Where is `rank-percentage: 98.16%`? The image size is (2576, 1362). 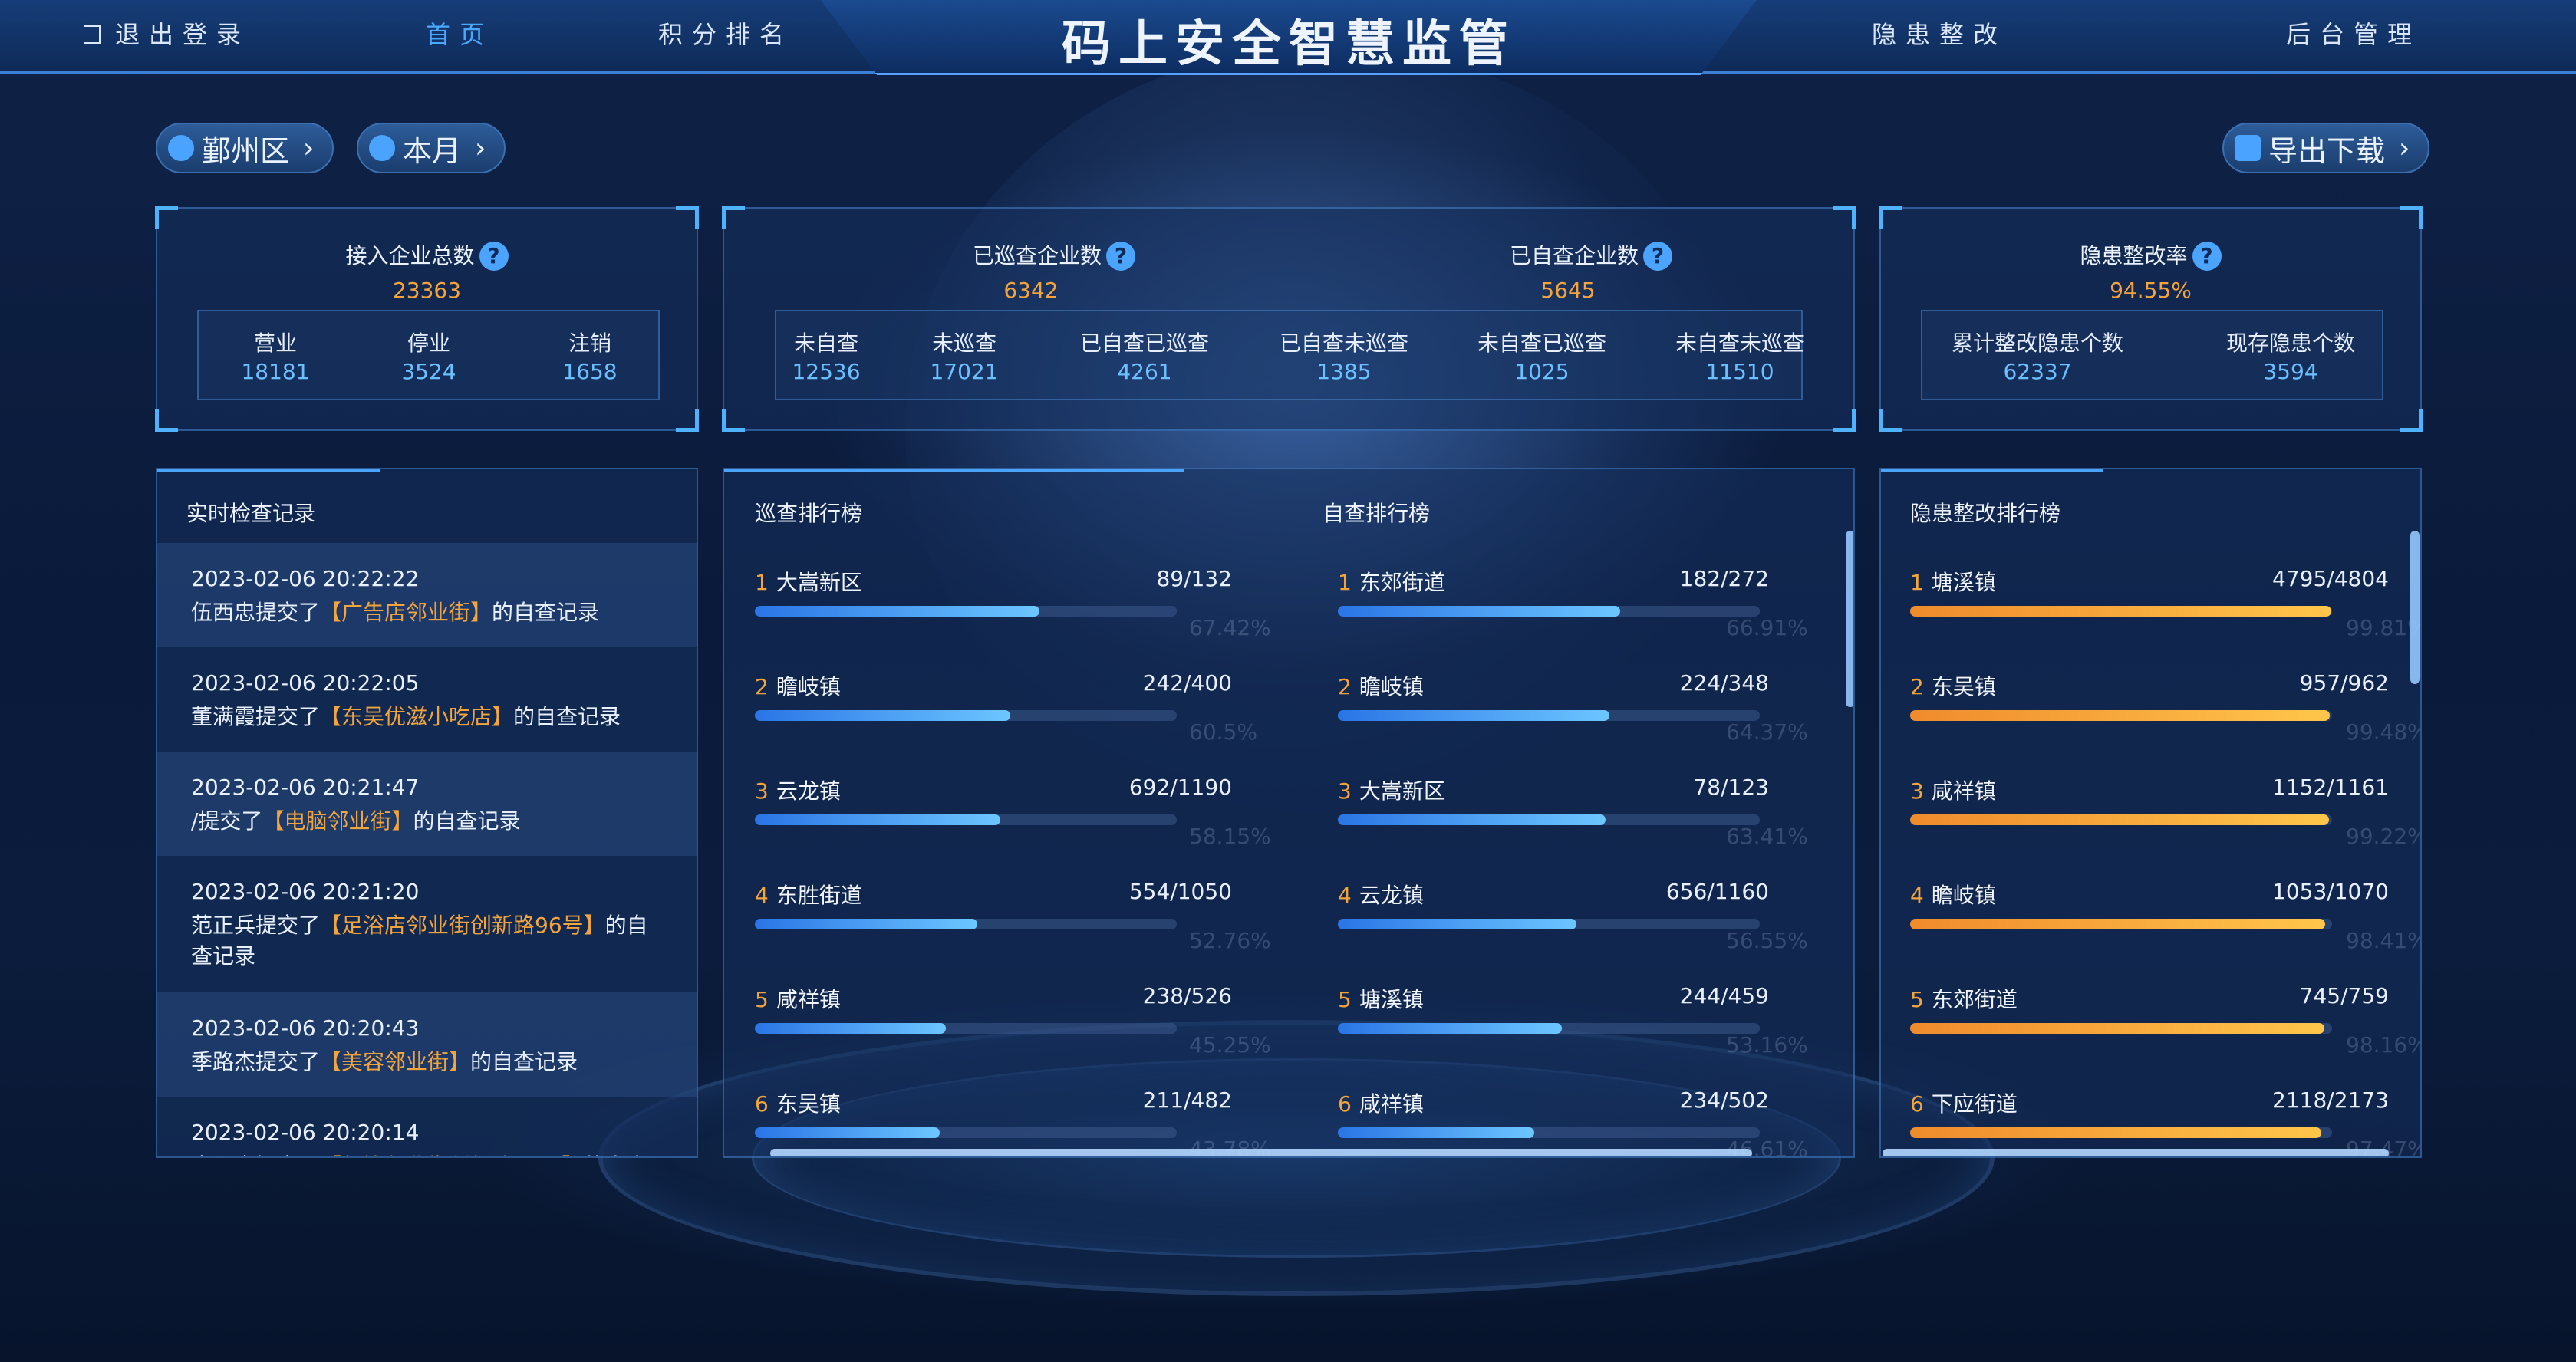
rank-percentage: 98.16% is located at coordinates (2384, 1045).